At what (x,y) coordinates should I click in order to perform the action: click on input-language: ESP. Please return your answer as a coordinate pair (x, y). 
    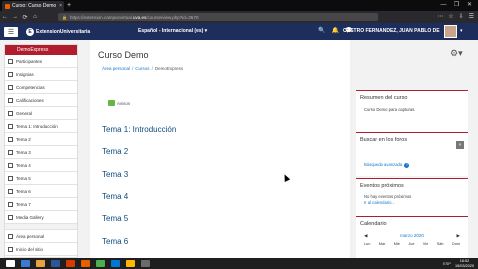
    Looking at the image, I should click on (447, 263).